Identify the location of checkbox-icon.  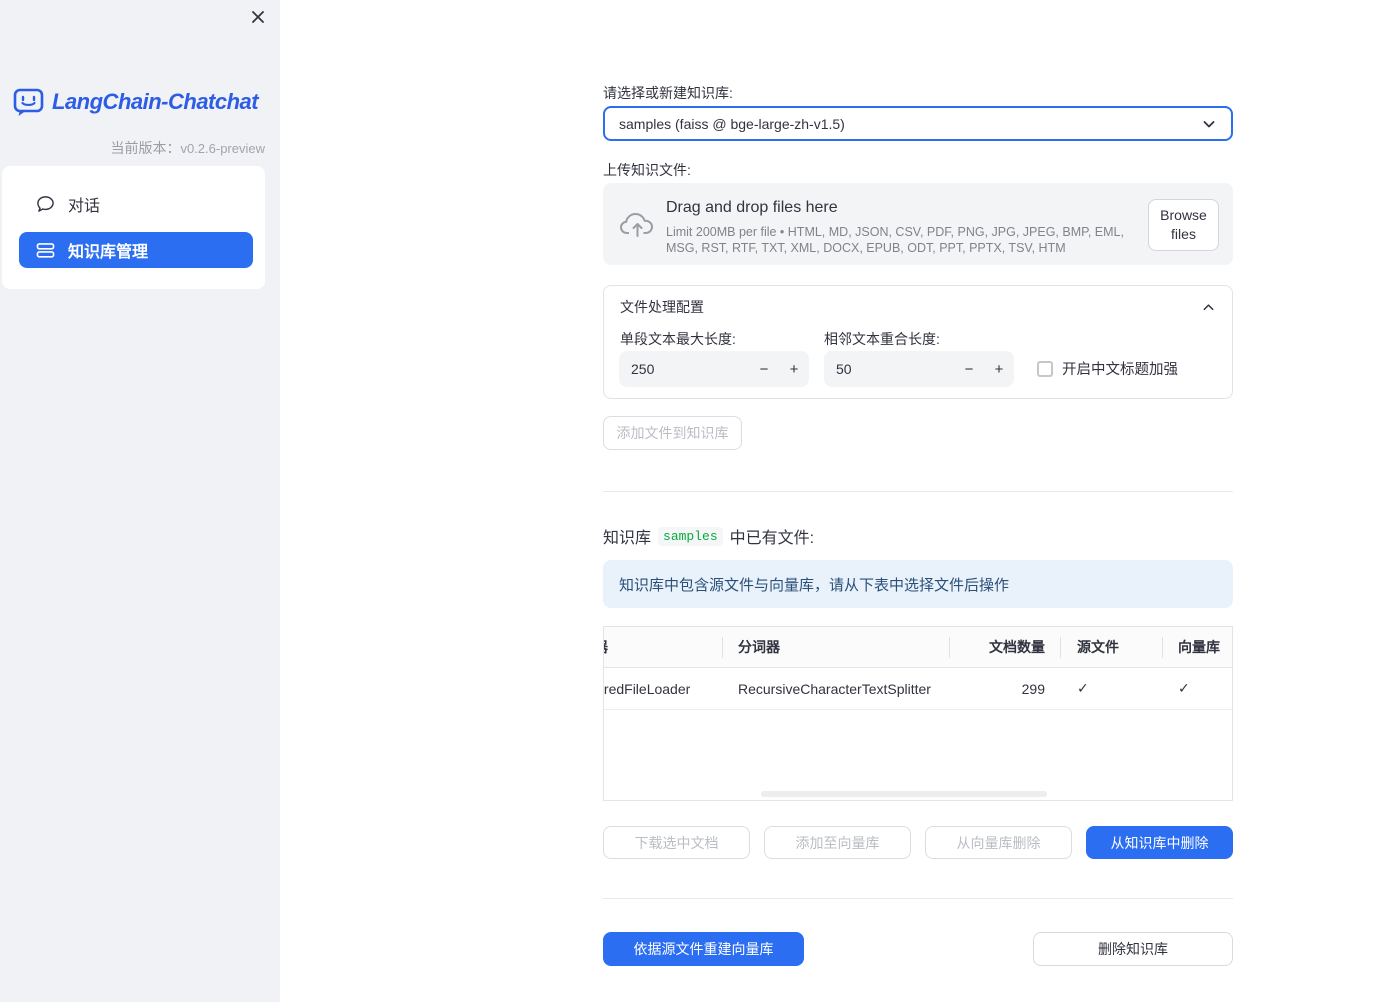
(1045, 368).